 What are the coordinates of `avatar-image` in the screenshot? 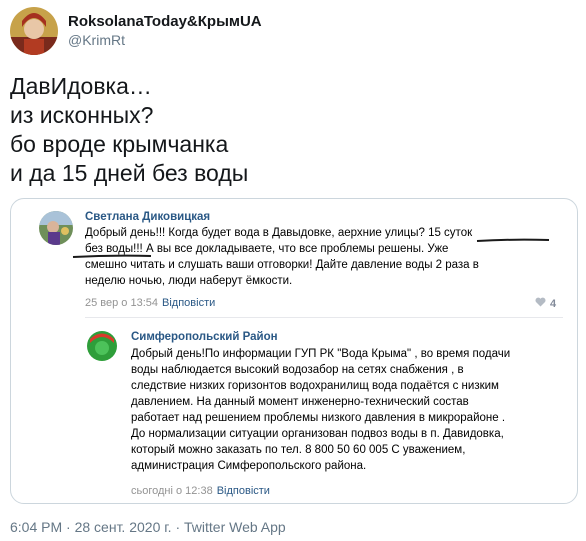 It's located at (34, 31).